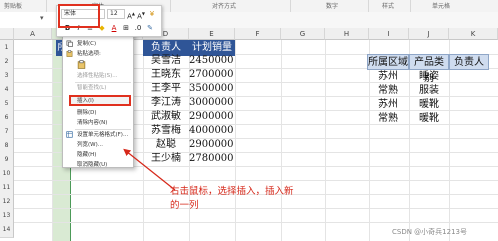  Describe the element at coordinates (166, 75) in the screenshot. I see `table-cell-owner: 王晓东` at that location.